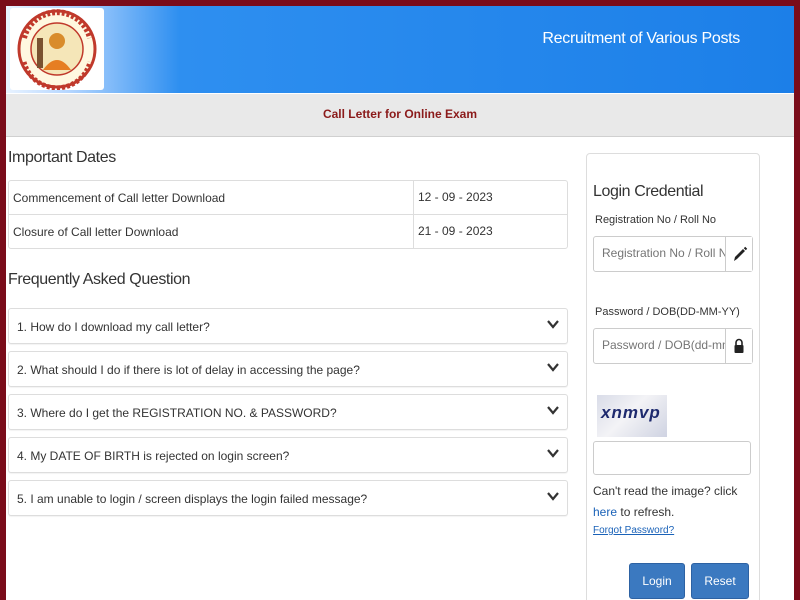 Image resolution: width=800 pixels, height=600 pixels. I want to click on registration-addon, so click(738, 254).